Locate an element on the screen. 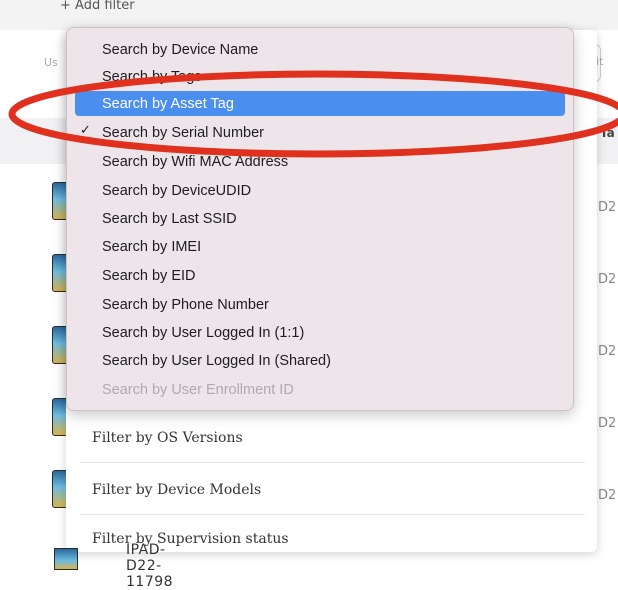 Image resolution: width=618 pixels, height=590 pixels. filter-device-models: Filter by Device Models is located at coordinates (332, 490).